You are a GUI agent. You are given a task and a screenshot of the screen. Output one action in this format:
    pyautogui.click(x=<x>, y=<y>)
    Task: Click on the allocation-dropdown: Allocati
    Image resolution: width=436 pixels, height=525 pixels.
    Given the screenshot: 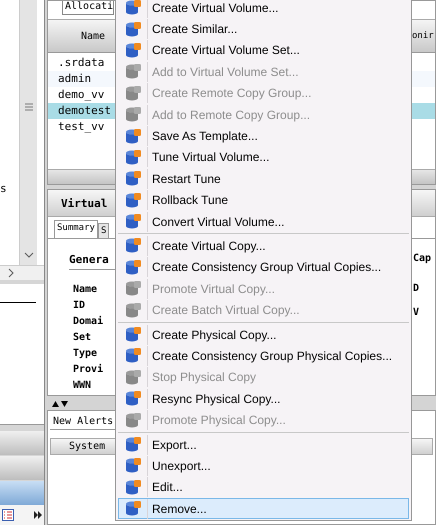 What is the action you would take?
    pyautogui.click(x=88, y=8)
    